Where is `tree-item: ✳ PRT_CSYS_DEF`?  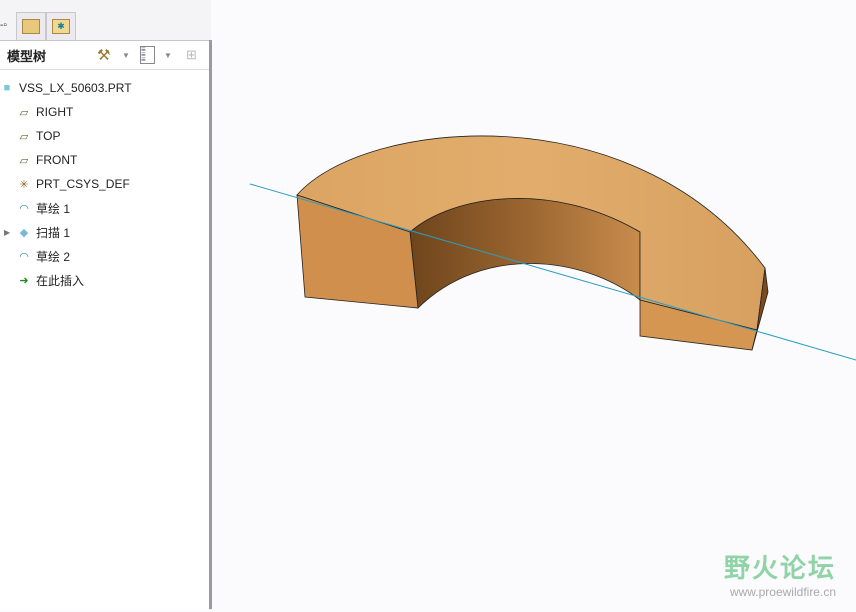 tree-item: ✳ PRT_CSYS_DEF is located at coordinates (73, 184).